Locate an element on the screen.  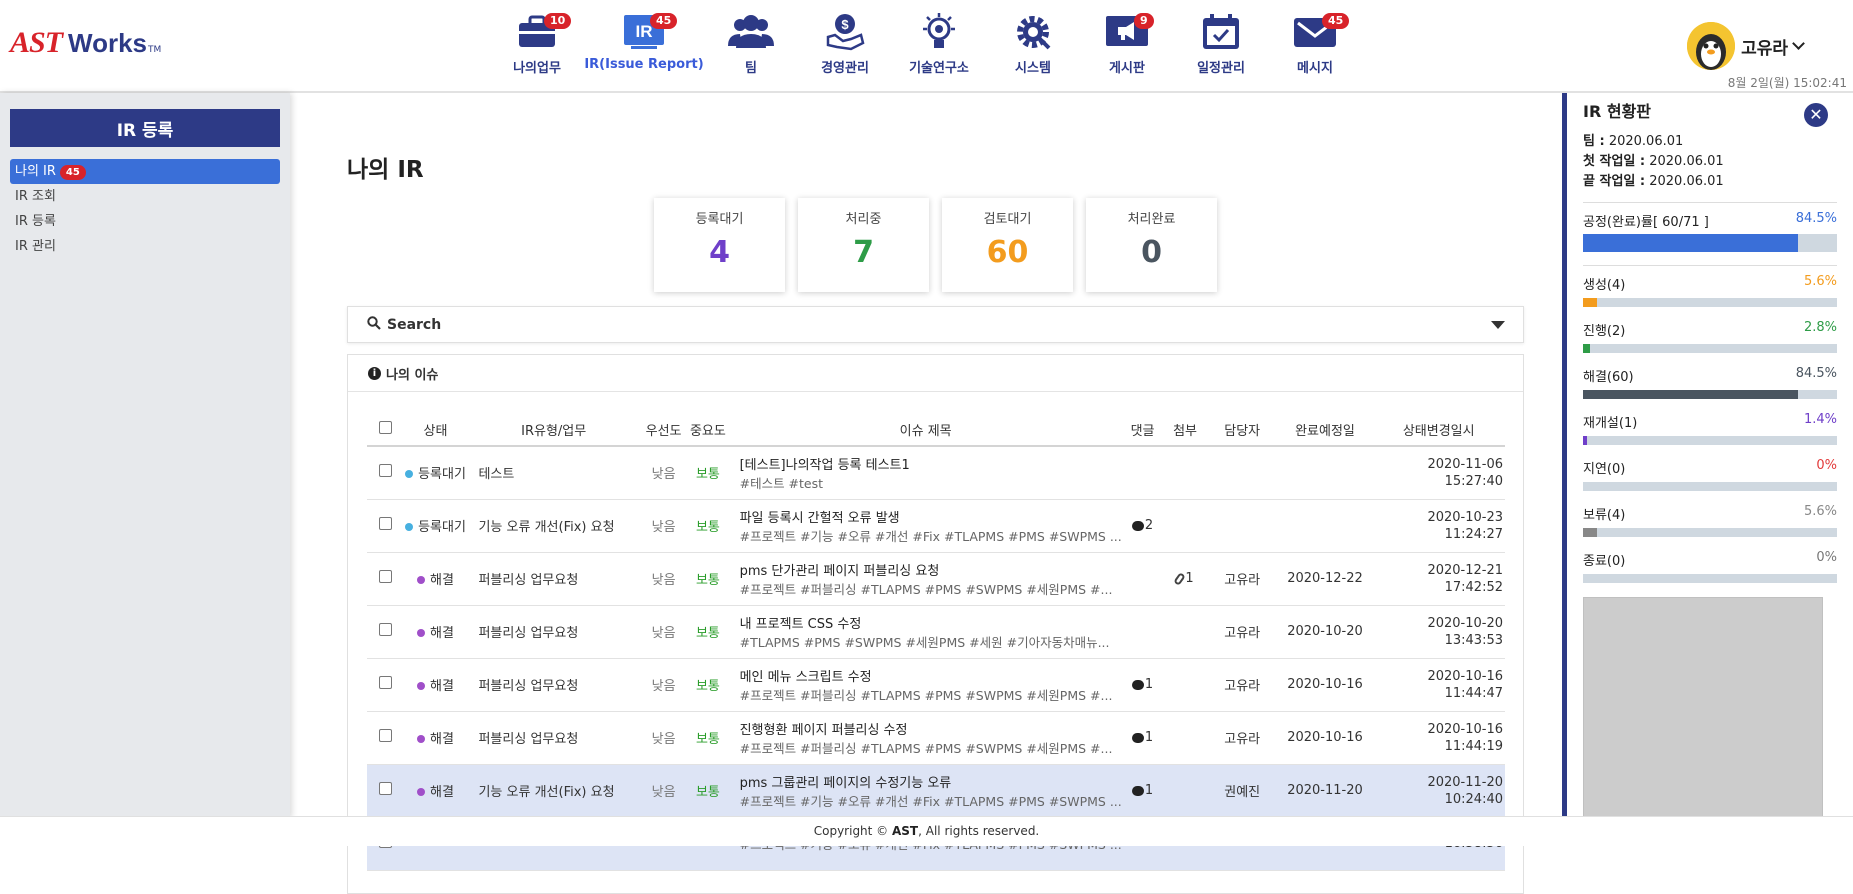
app-logo: AST Works TM is located at coordinates (85, 43).